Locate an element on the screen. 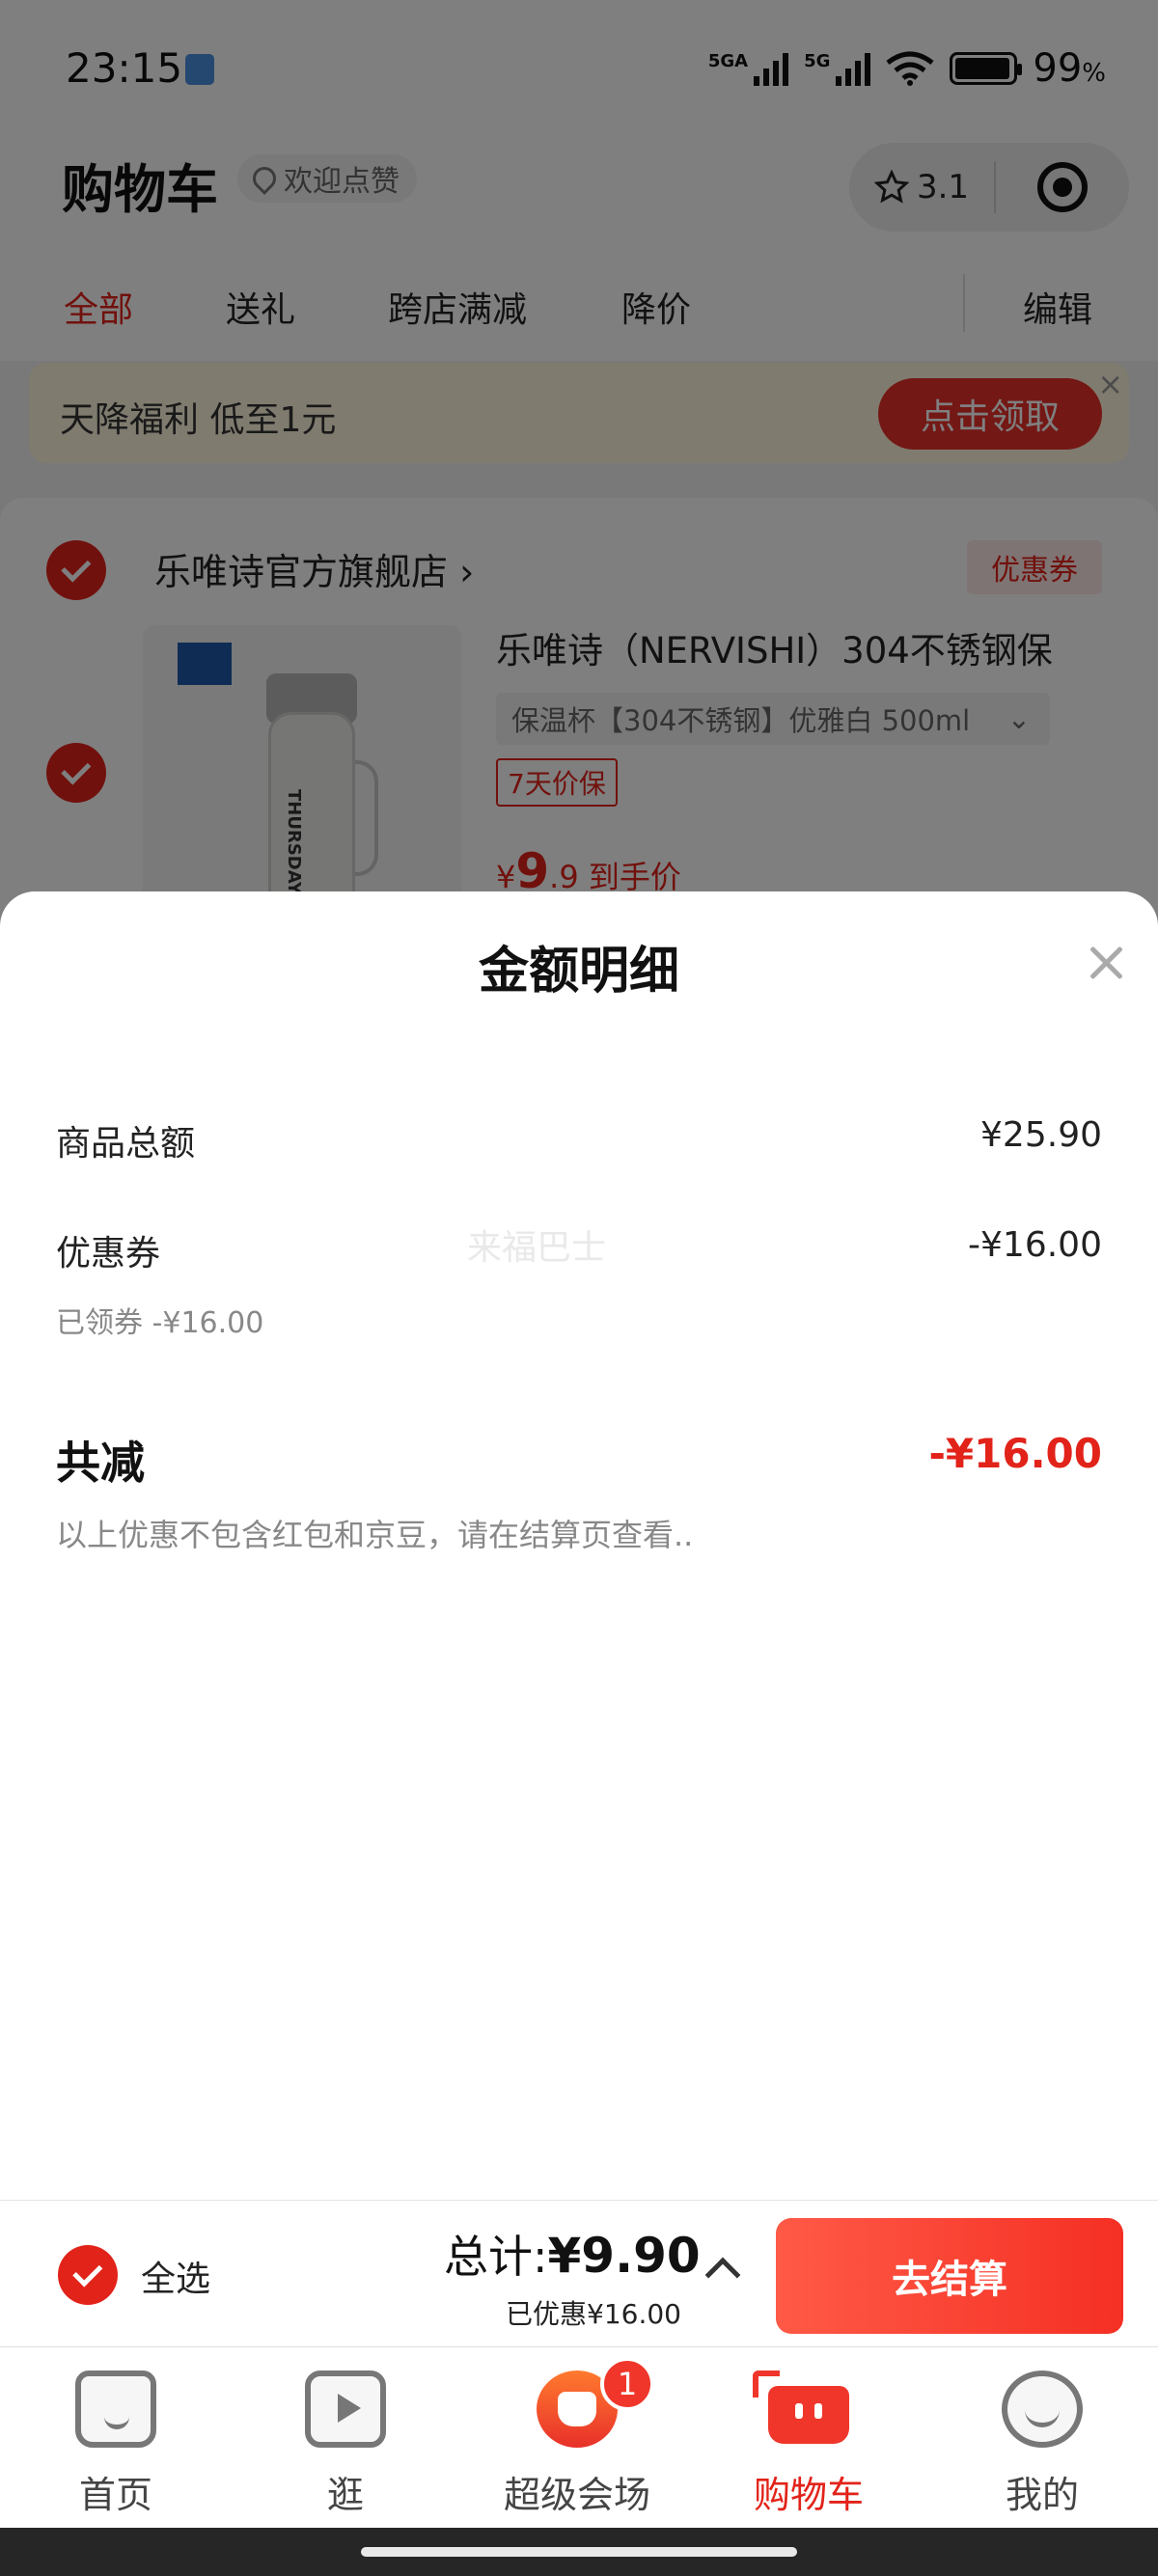  gesture-bar is located at coordinates (579, 2552).